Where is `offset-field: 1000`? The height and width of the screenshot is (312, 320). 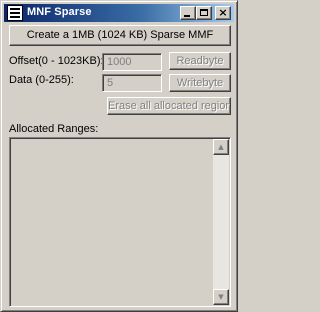 offset-field: 1000 is located at coordinates (132, 62).